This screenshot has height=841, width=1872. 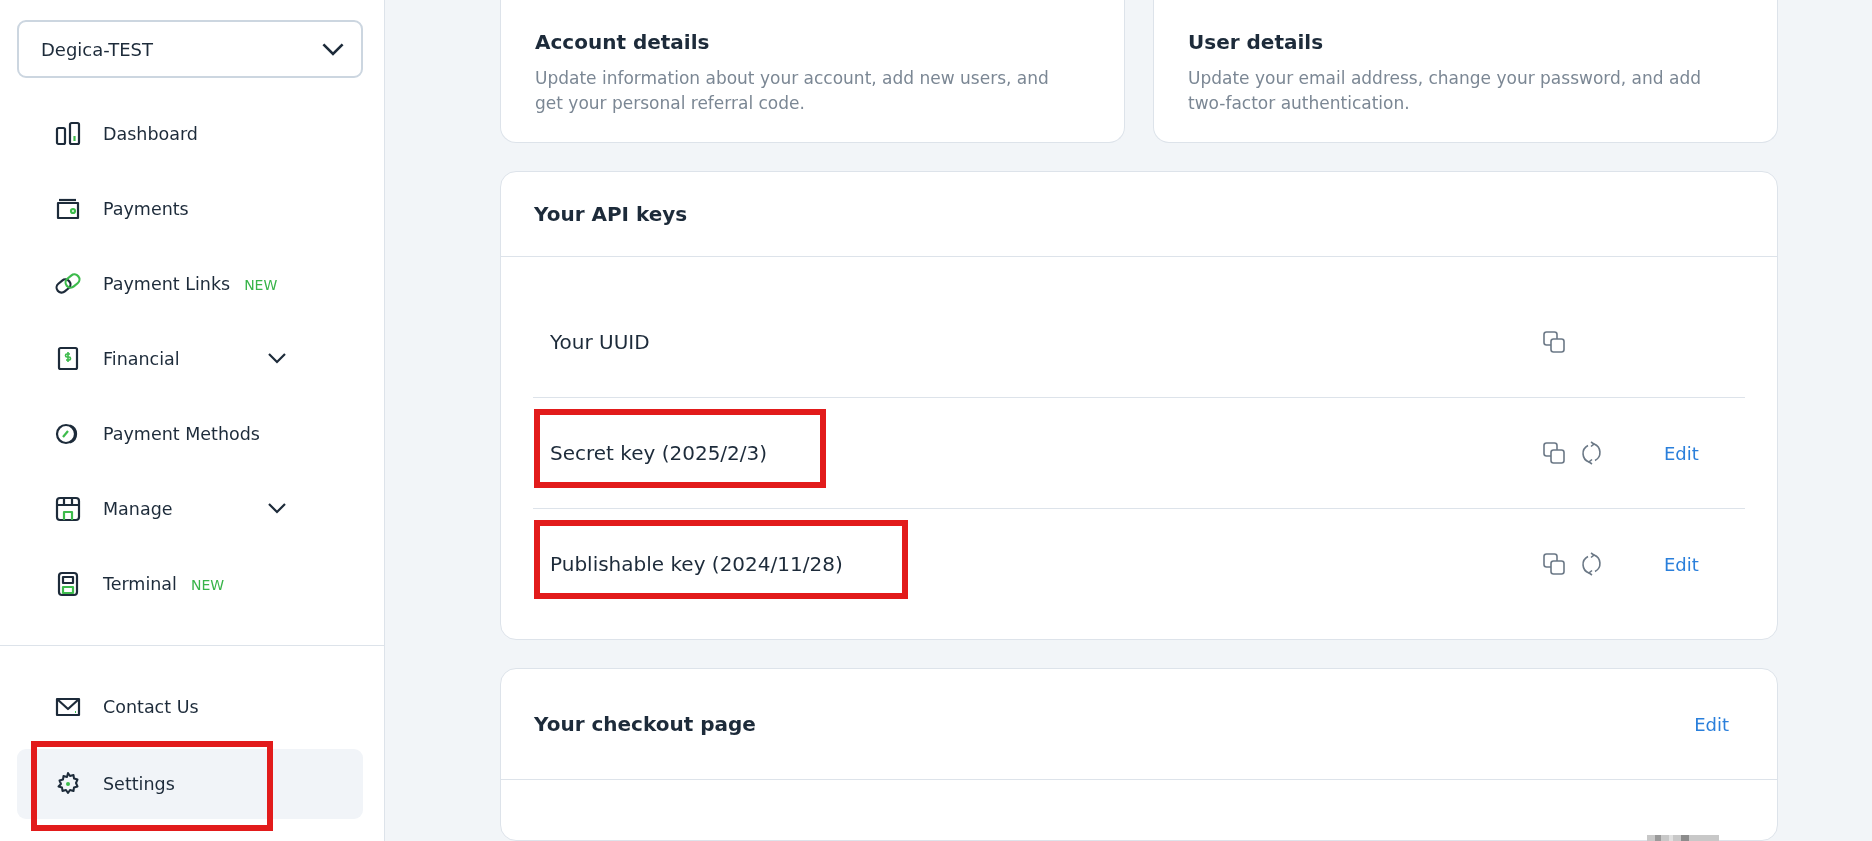 I want to click on sidebar-item: Manage, so click(x=190, y=509).